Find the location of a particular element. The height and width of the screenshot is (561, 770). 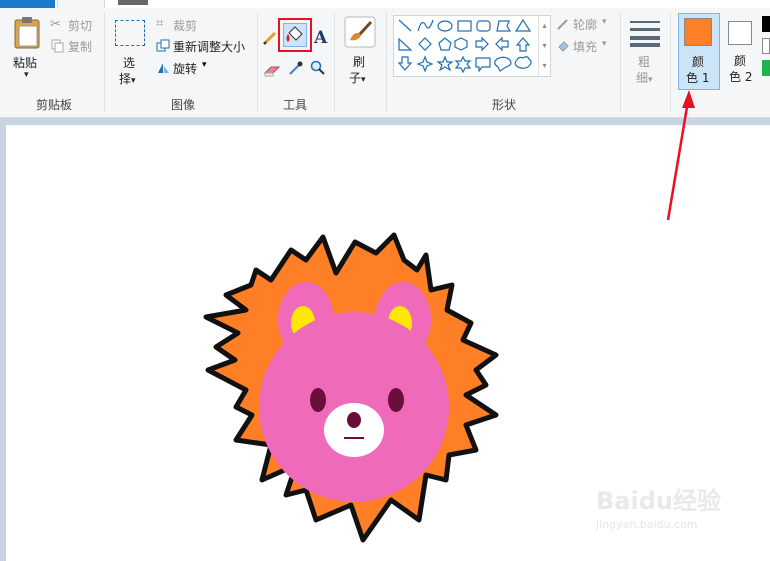

rotate-dropdown-icon: ▾ is located at coordinates (204, 65).